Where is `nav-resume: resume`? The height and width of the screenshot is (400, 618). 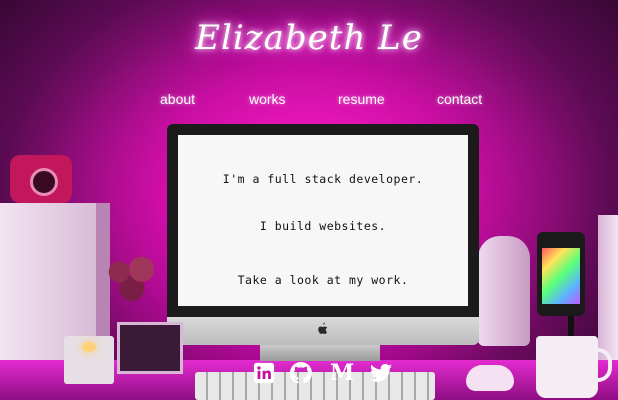
nav-resume: resume is located at coordinates (361, 99).